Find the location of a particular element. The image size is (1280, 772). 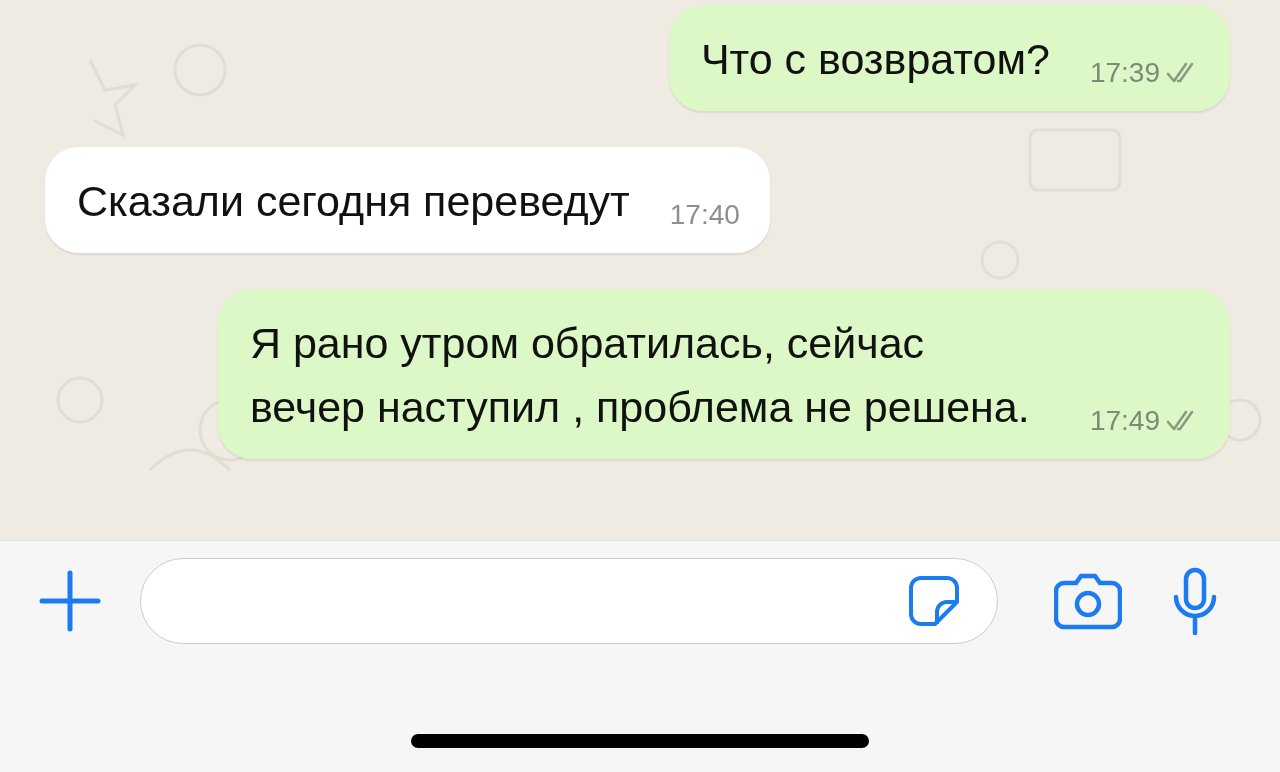

message-text: Я рано утром обратилась, сейчас вечер наступил , проблема не решена. is located at coordinates (640, 375).